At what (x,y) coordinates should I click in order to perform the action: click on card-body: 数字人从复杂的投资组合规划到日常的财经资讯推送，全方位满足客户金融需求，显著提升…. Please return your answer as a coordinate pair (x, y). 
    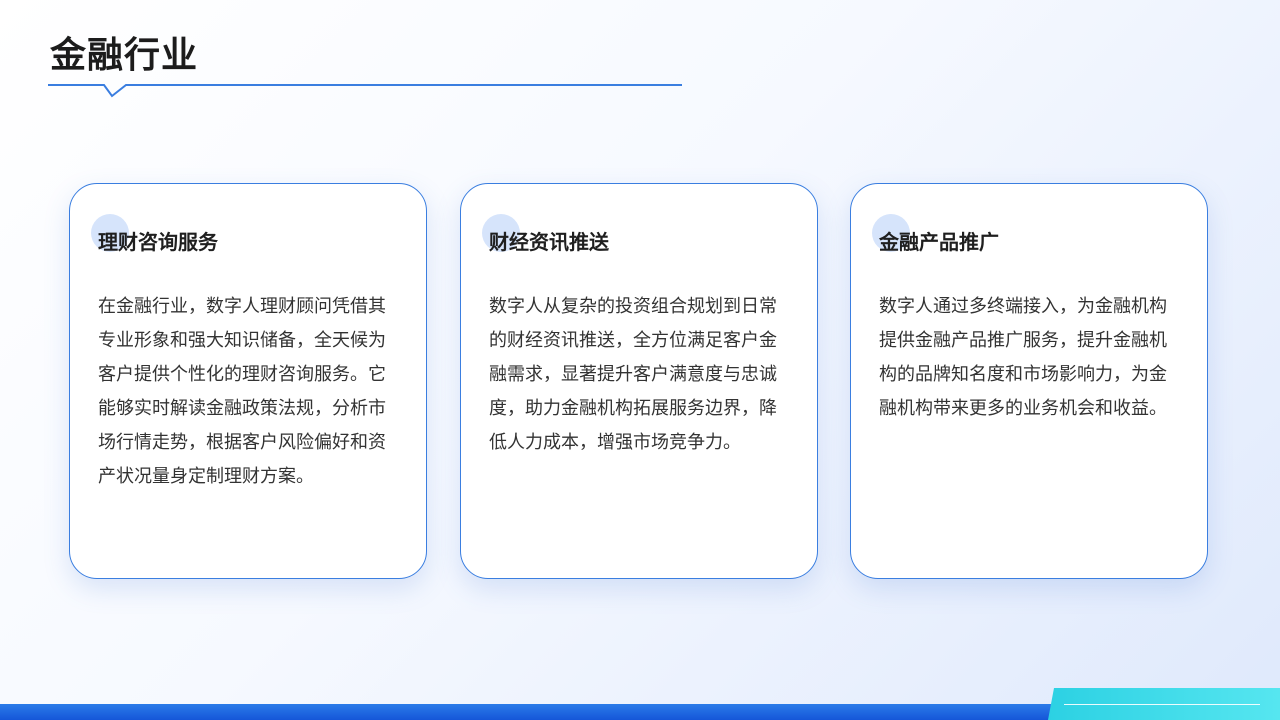
    Looking at the image, I should click on (633, 374).